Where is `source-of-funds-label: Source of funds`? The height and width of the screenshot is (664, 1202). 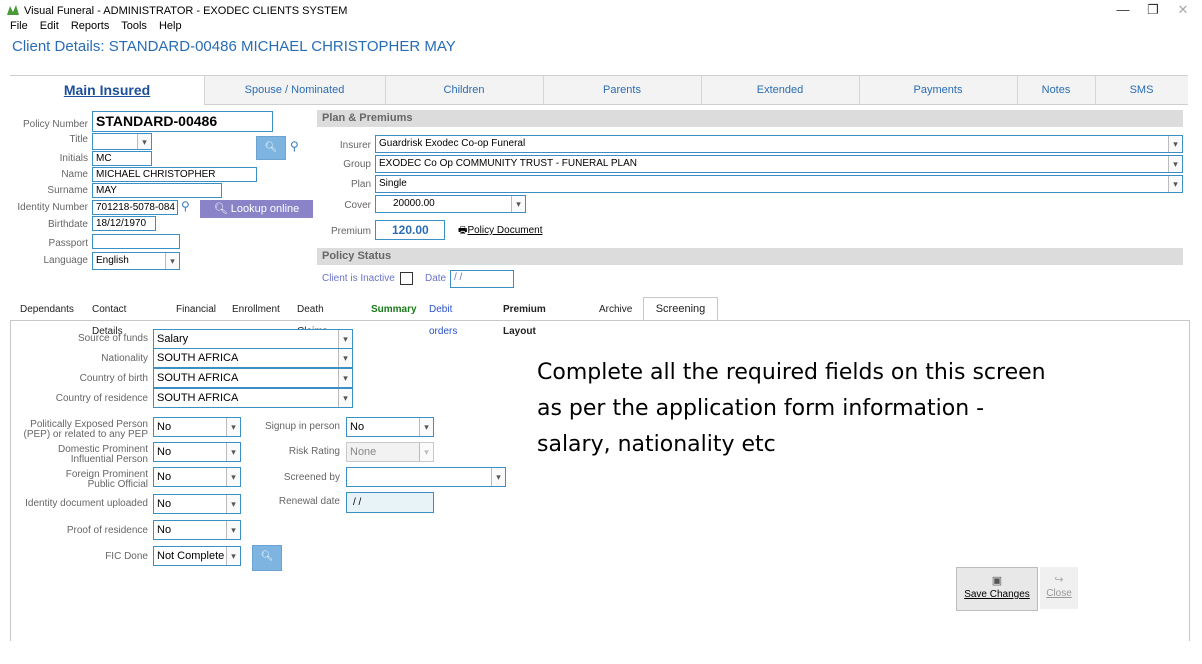
source-of-funds-label: Source of funds is located at coordinates (112, 338).